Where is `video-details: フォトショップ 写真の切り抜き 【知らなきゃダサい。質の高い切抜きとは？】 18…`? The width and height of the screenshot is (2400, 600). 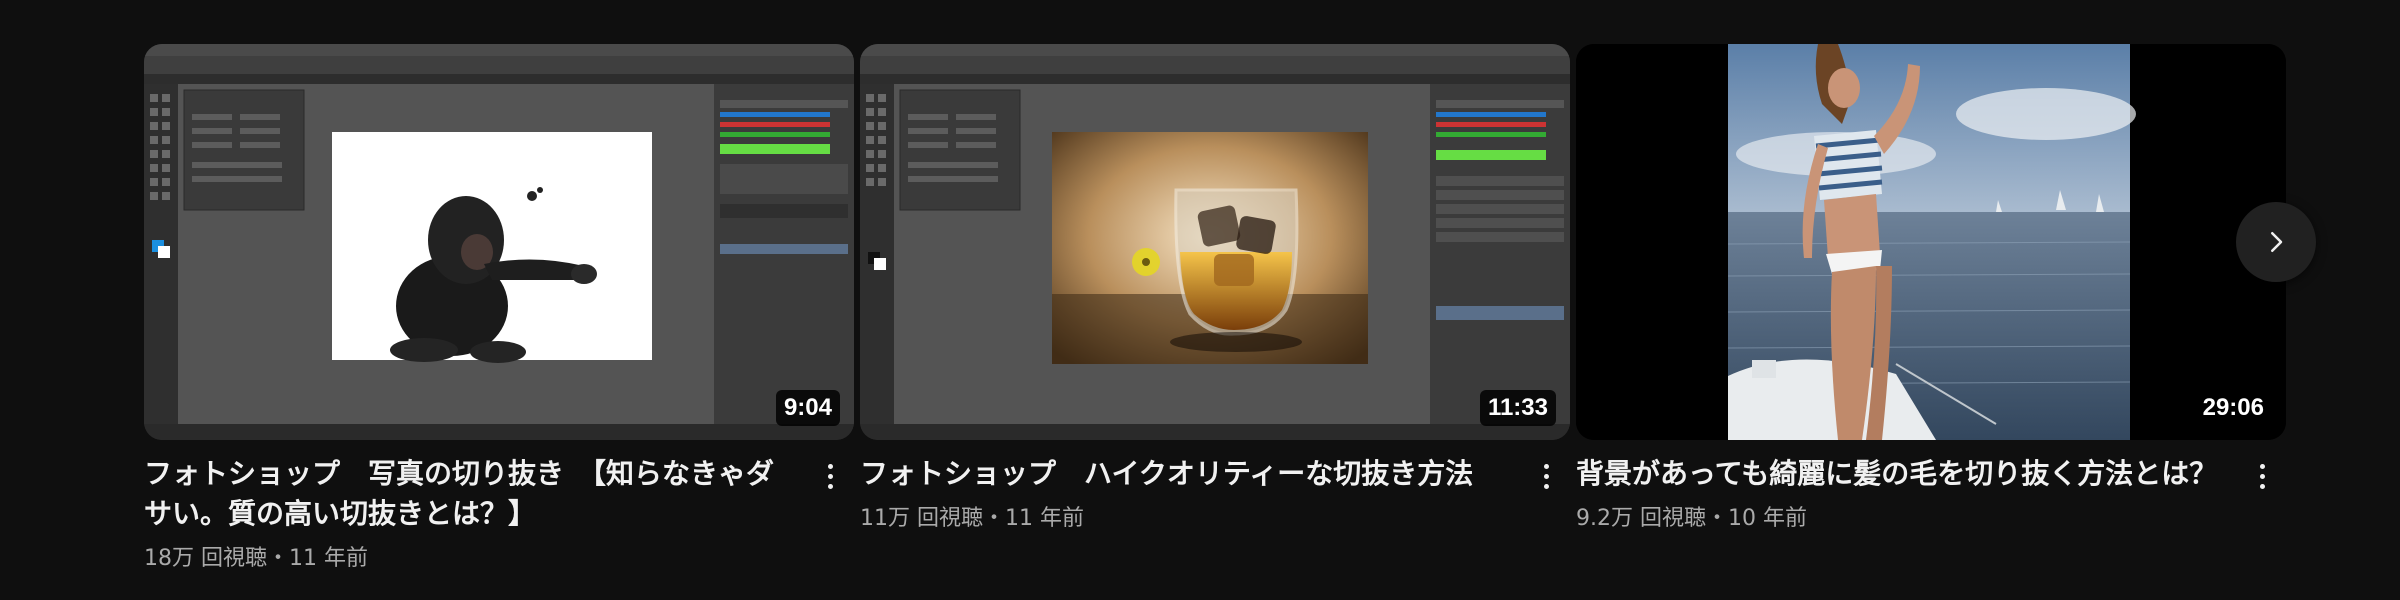 video-details: フォトショップ 写真の切り抜き 【知らなきゃダサい。質の高い切抜きとは？】 18… is located at coordinates (499, 514).